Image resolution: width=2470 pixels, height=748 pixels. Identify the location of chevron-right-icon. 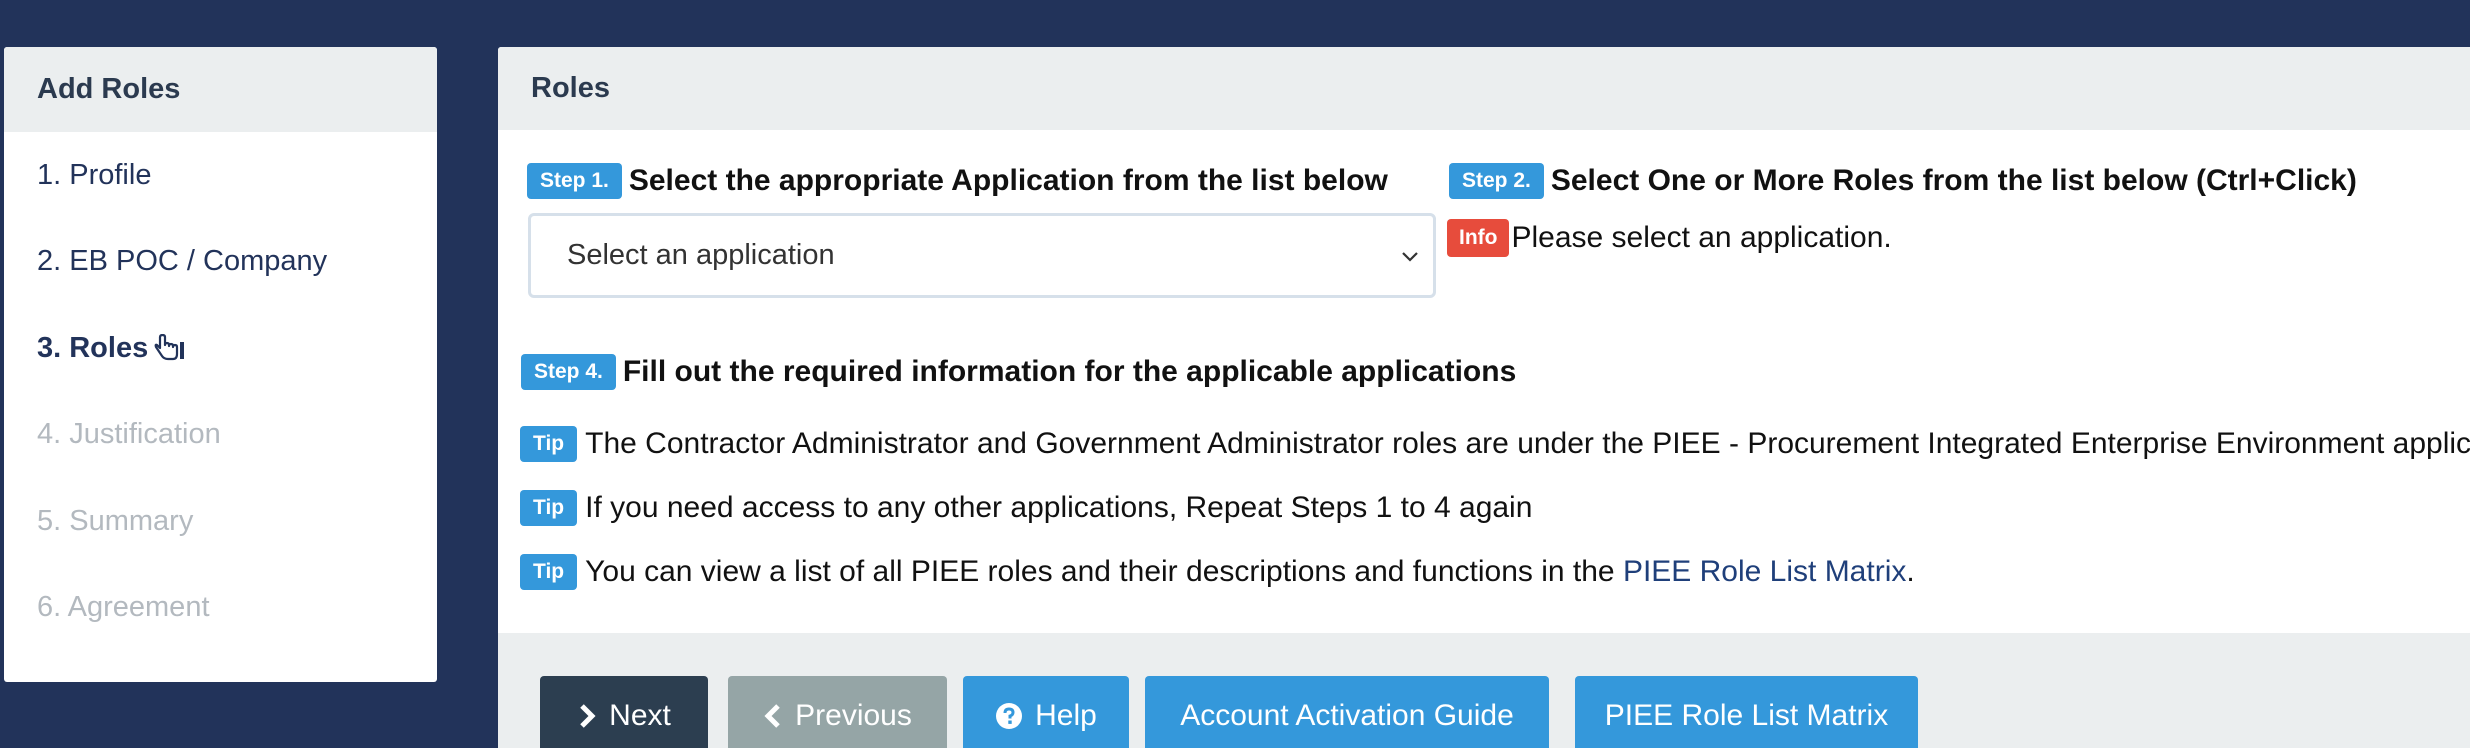
(588, 716).